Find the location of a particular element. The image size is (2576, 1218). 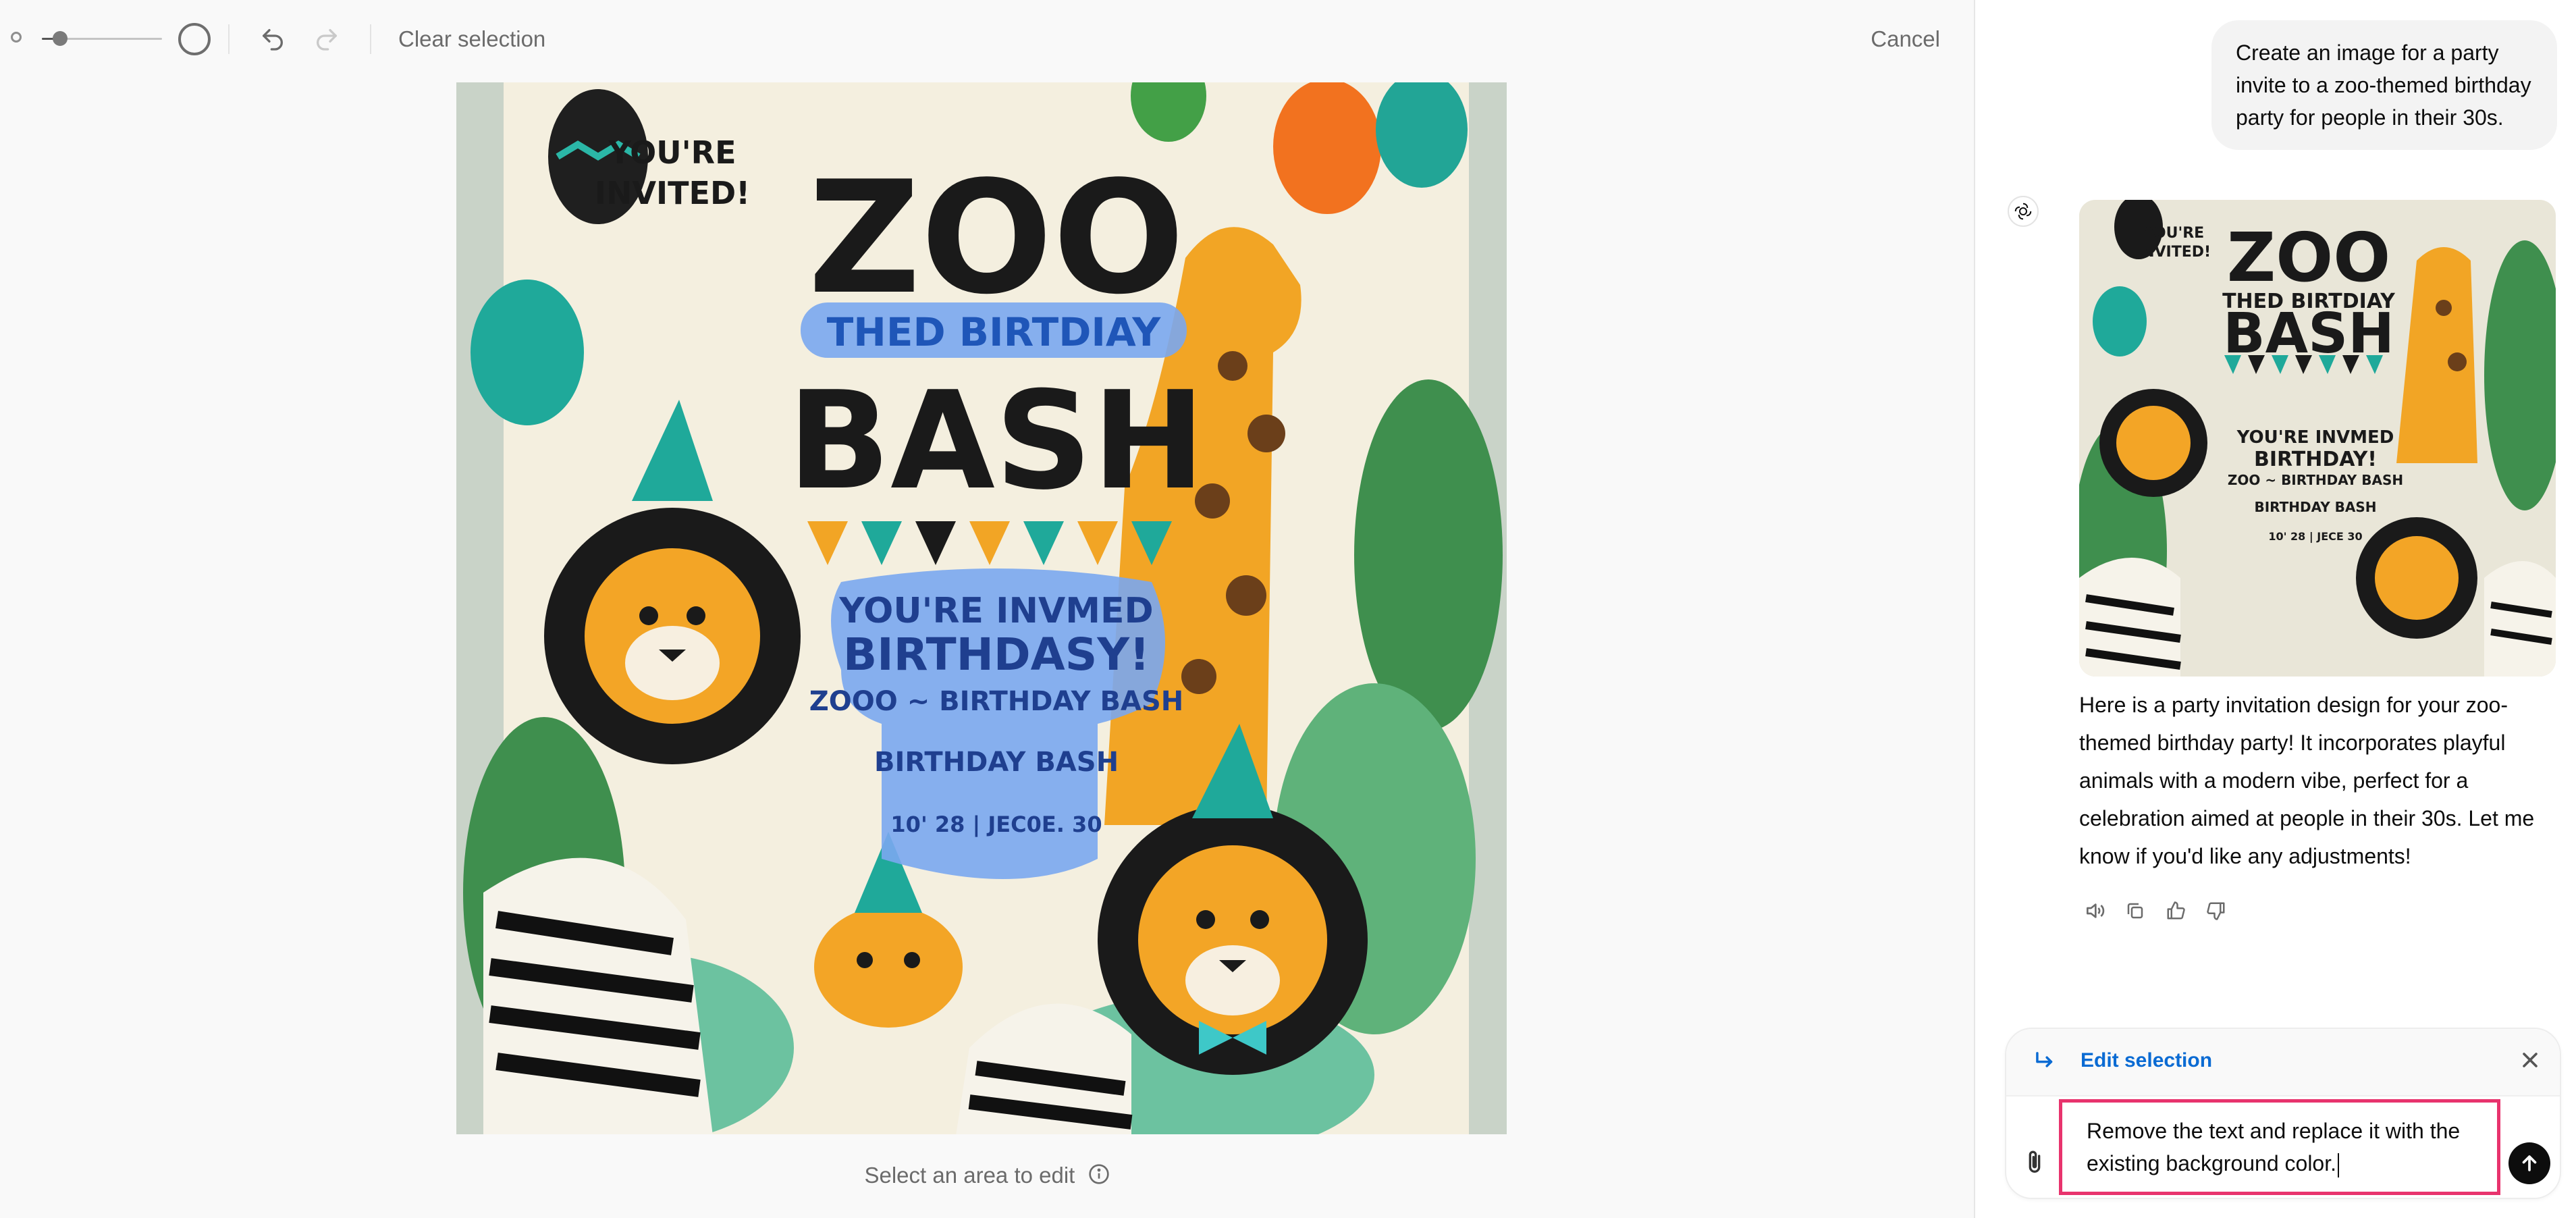

cancel-button: Cancel is located at coordinates (1906, 39).